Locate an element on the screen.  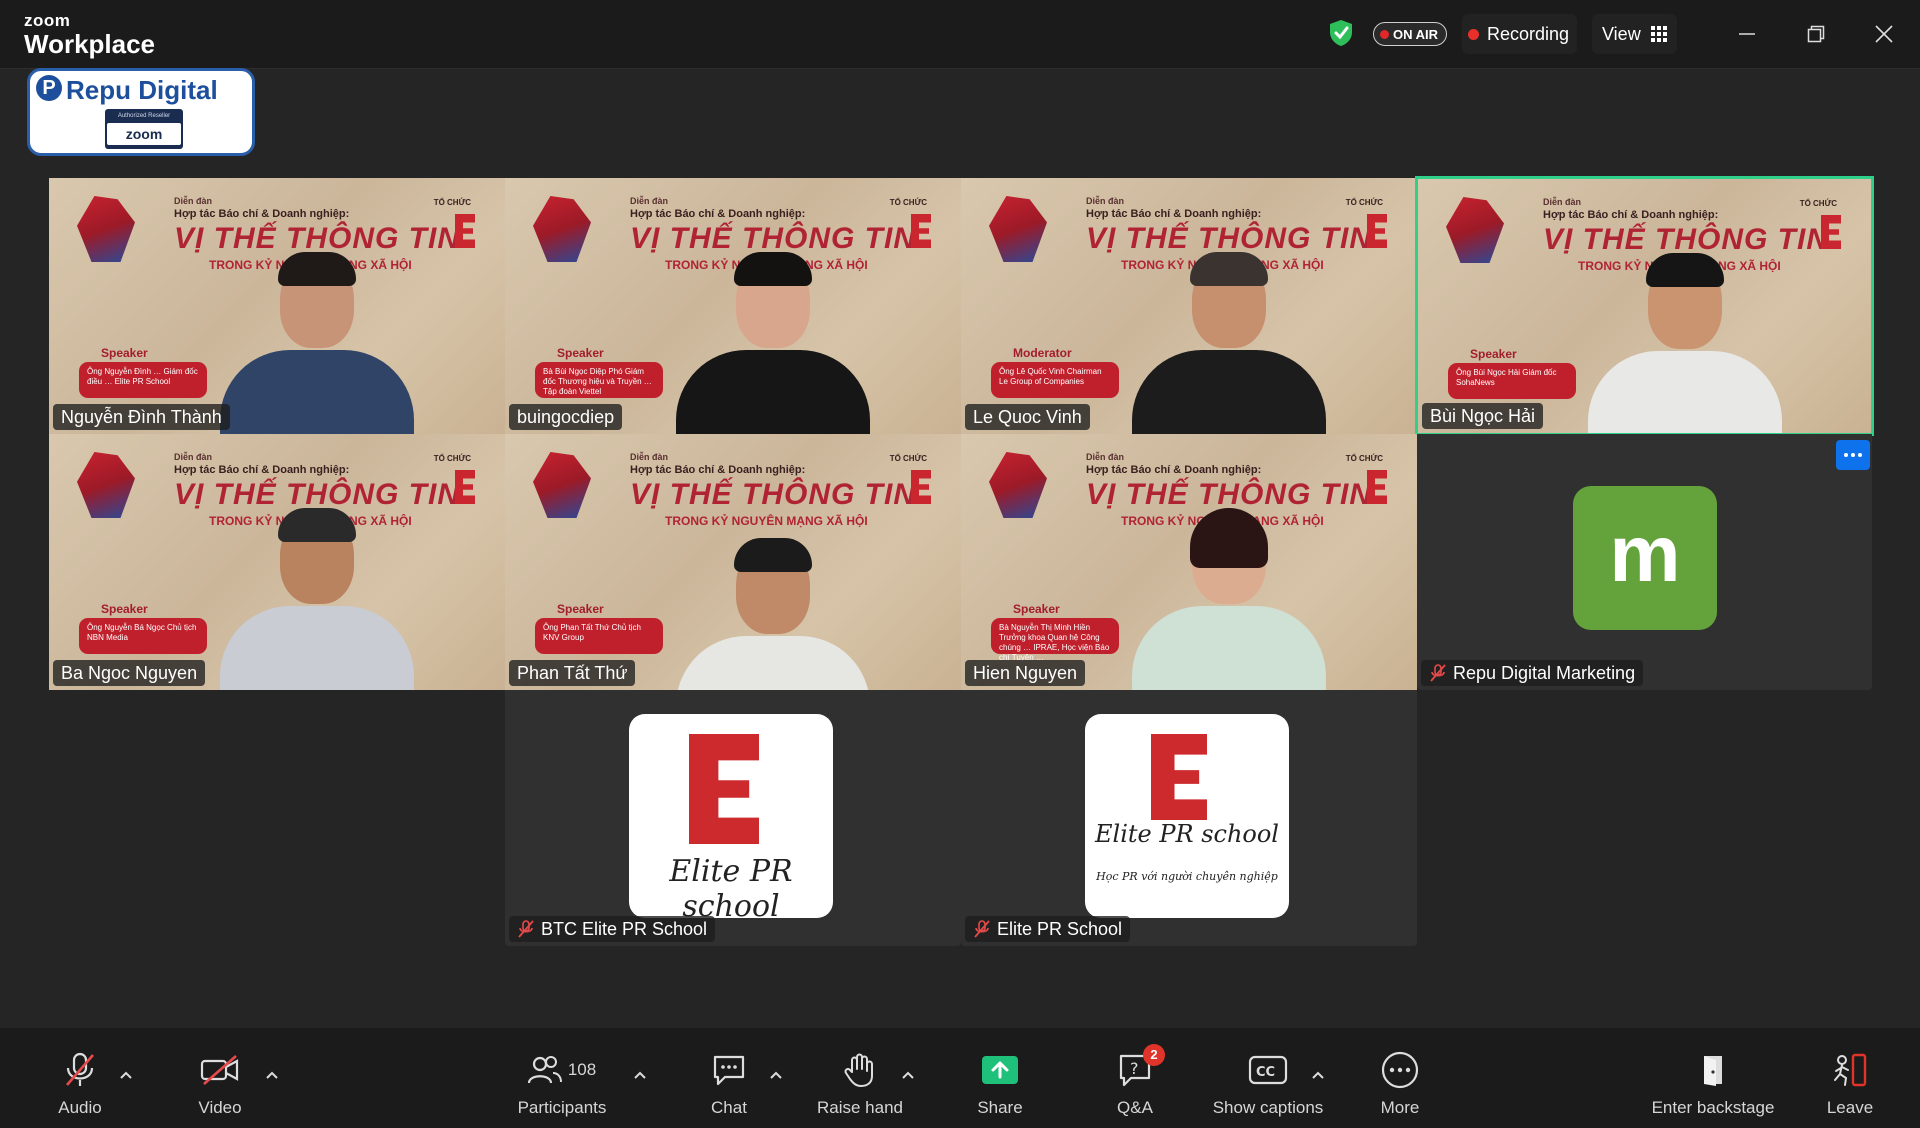
participant-name: buingocdiep is located at coordinates (566, 417).